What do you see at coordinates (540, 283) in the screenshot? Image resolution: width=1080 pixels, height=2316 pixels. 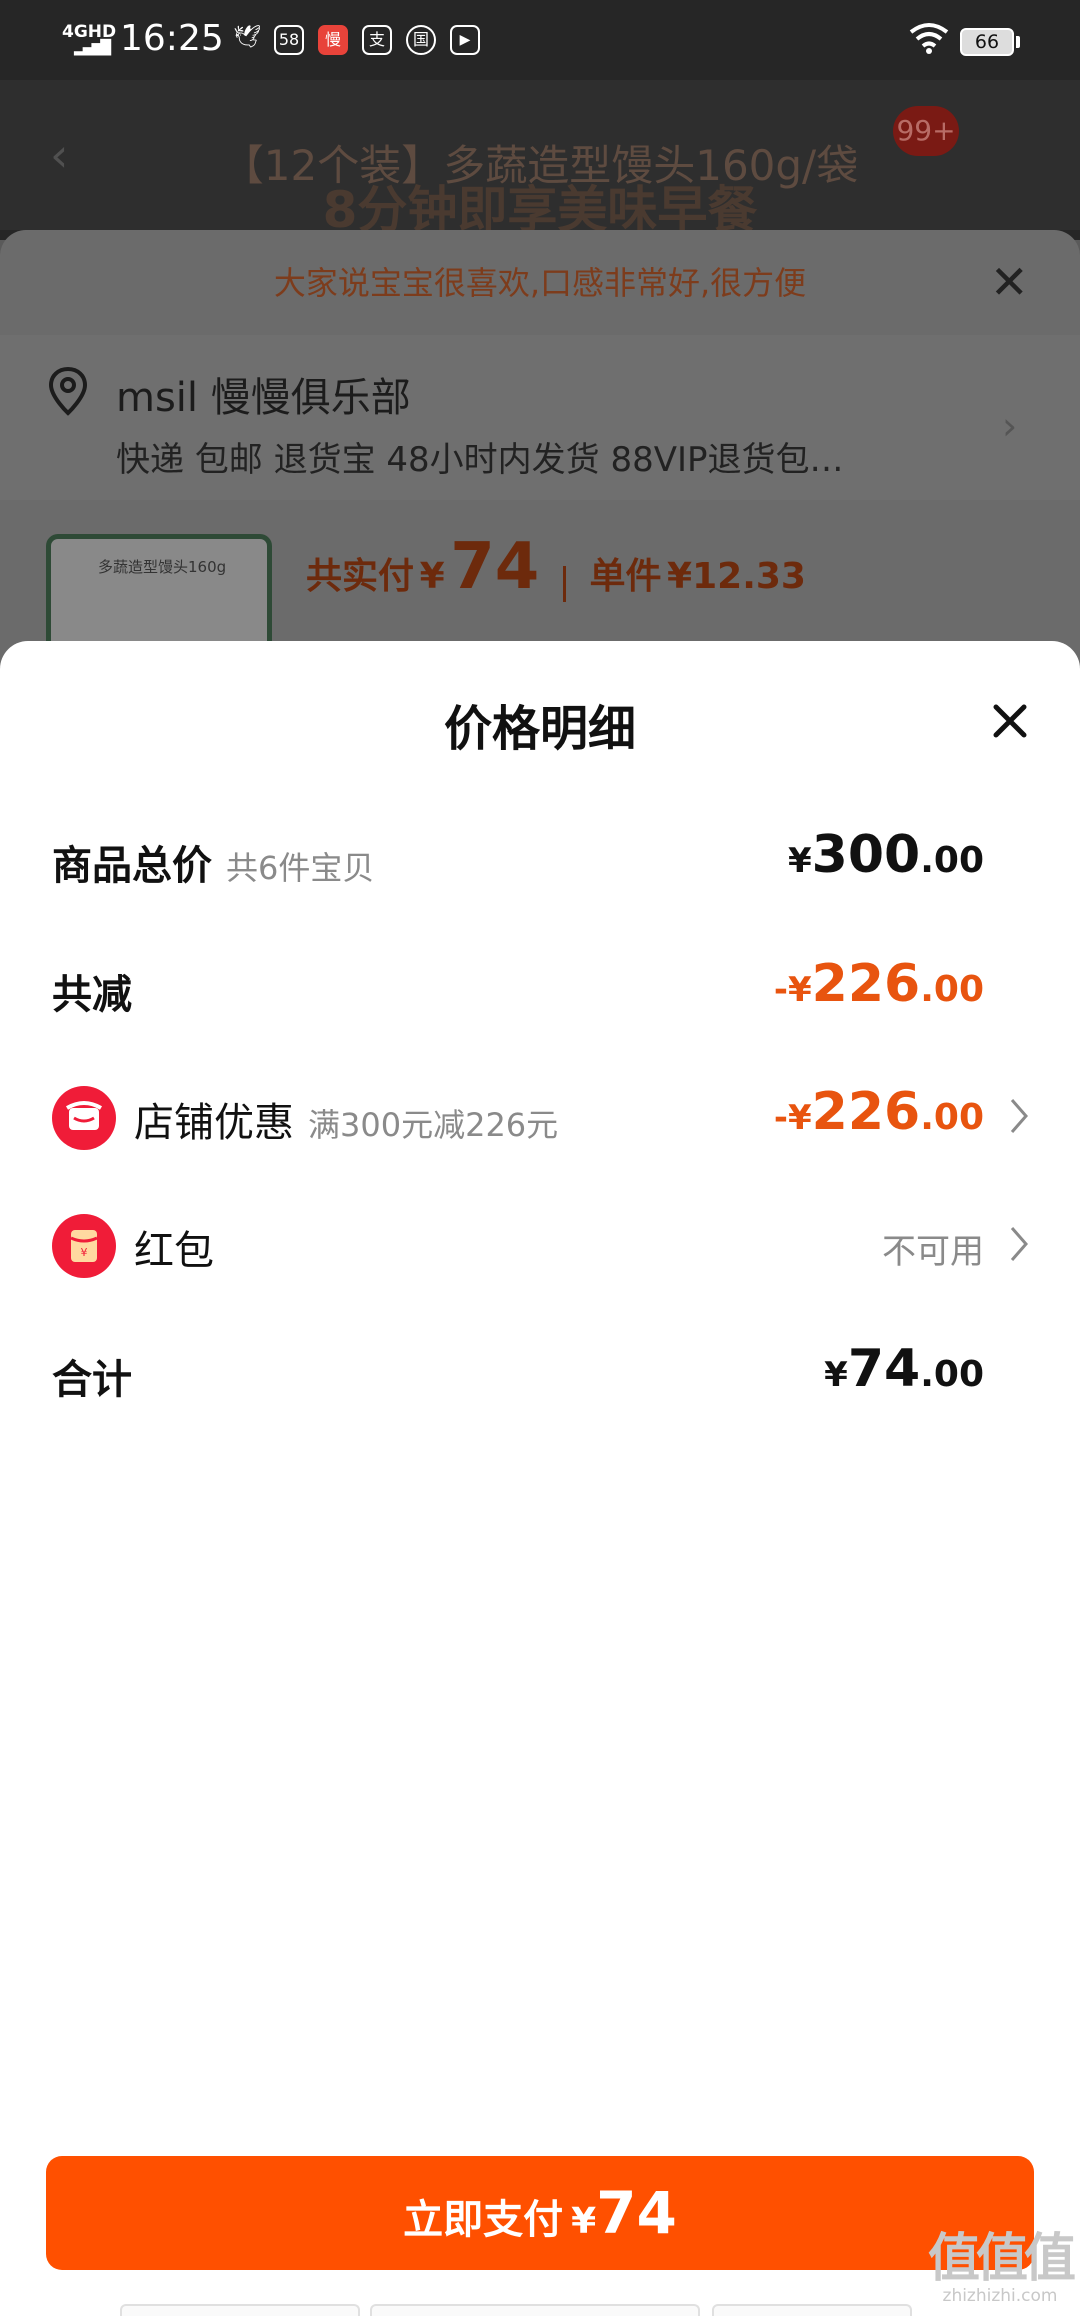 I see `review-banner: 大家说宝宝很喜欢,口感非常好,很方便` at bounding box center [540, 283].